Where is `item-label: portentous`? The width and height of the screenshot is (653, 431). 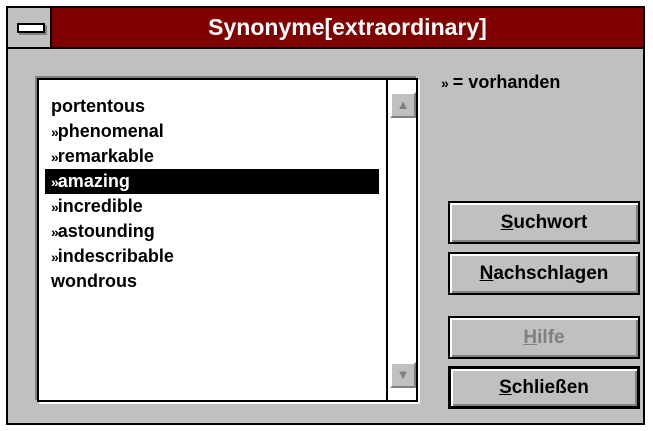 item-label: portentous is located at coordinates (98, 106).